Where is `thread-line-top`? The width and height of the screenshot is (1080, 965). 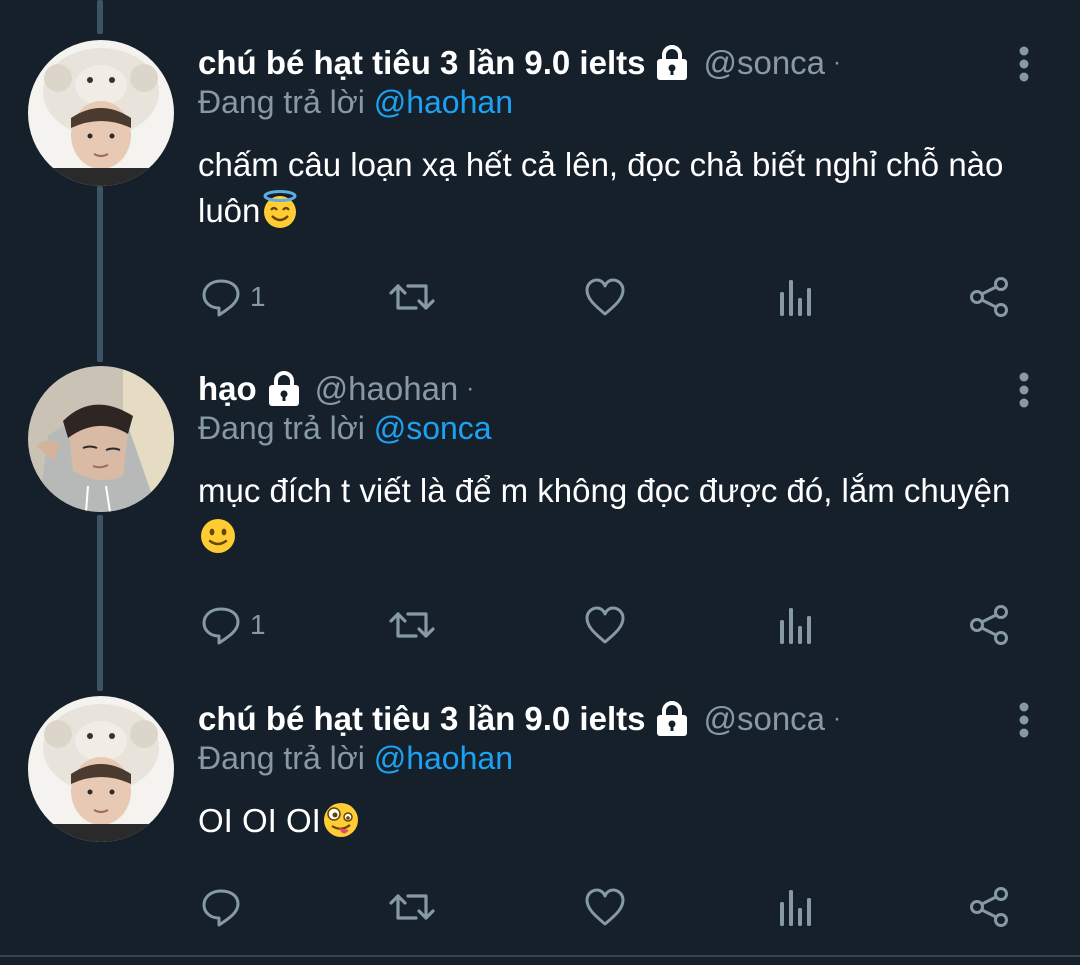 thread-line-top is located at coordinates (100, 17).